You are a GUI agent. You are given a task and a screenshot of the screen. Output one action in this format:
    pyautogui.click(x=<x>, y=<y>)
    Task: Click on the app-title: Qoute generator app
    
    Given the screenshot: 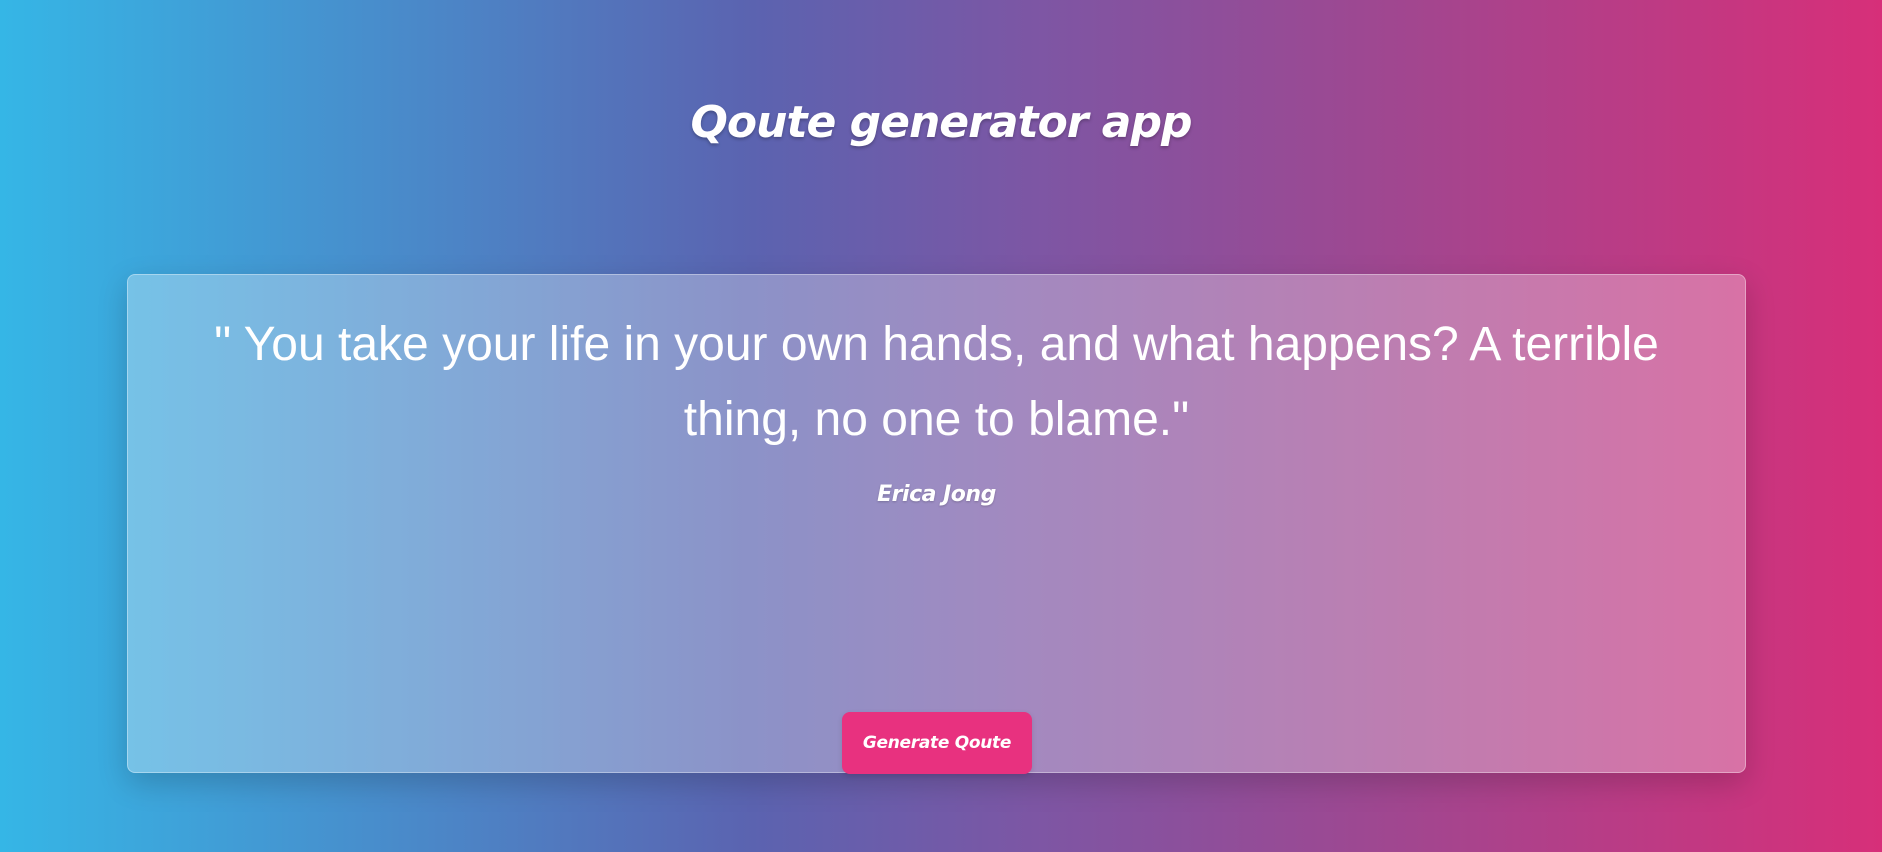 What is the action you would take?
    pyautogui.click(x=941, y=122)
    